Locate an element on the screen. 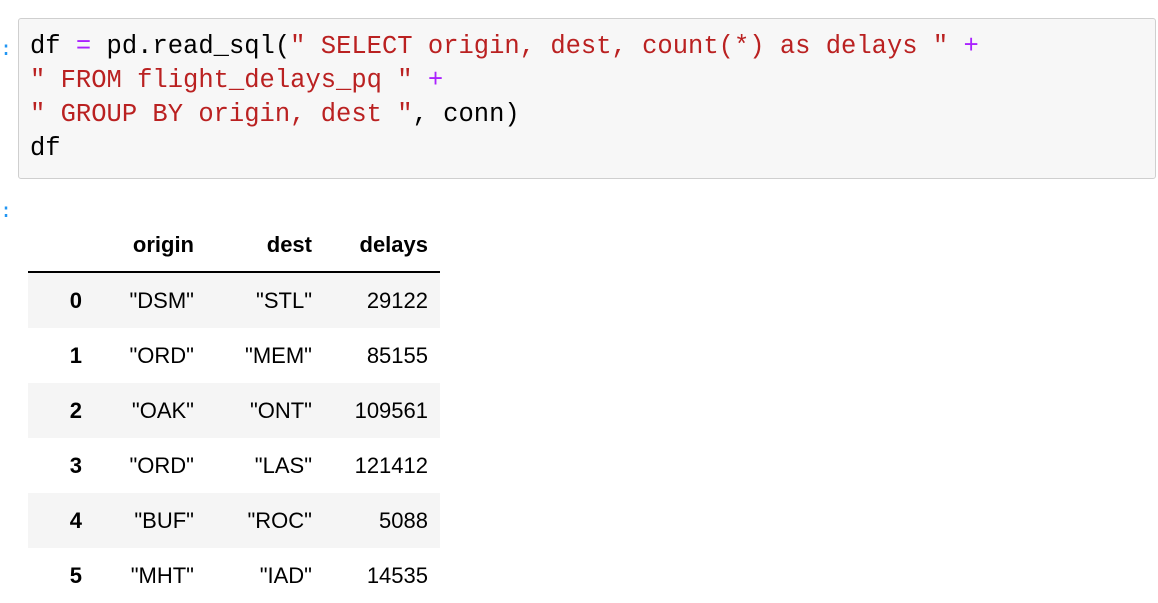 This screenshot has height=603, width=1158. column-header-dest: dest is located at coordinates (265, 245).